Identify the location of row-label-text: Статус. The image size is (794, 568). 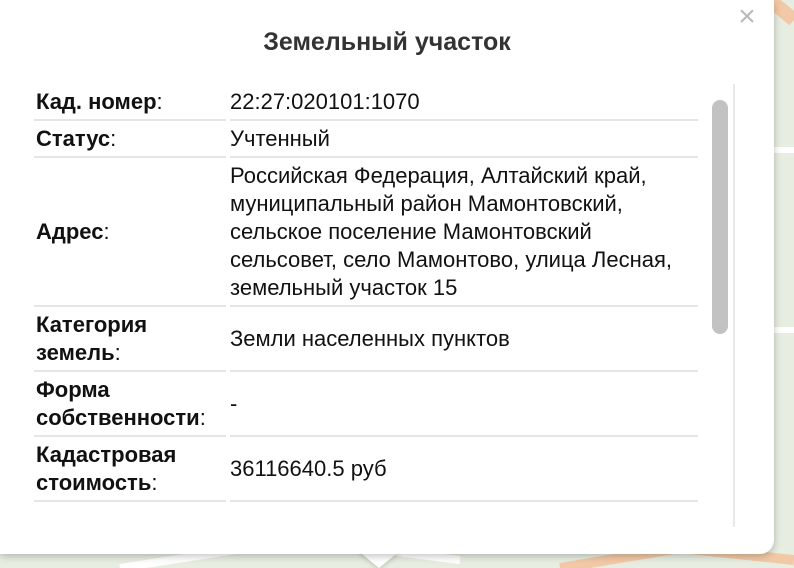
(73, 138).